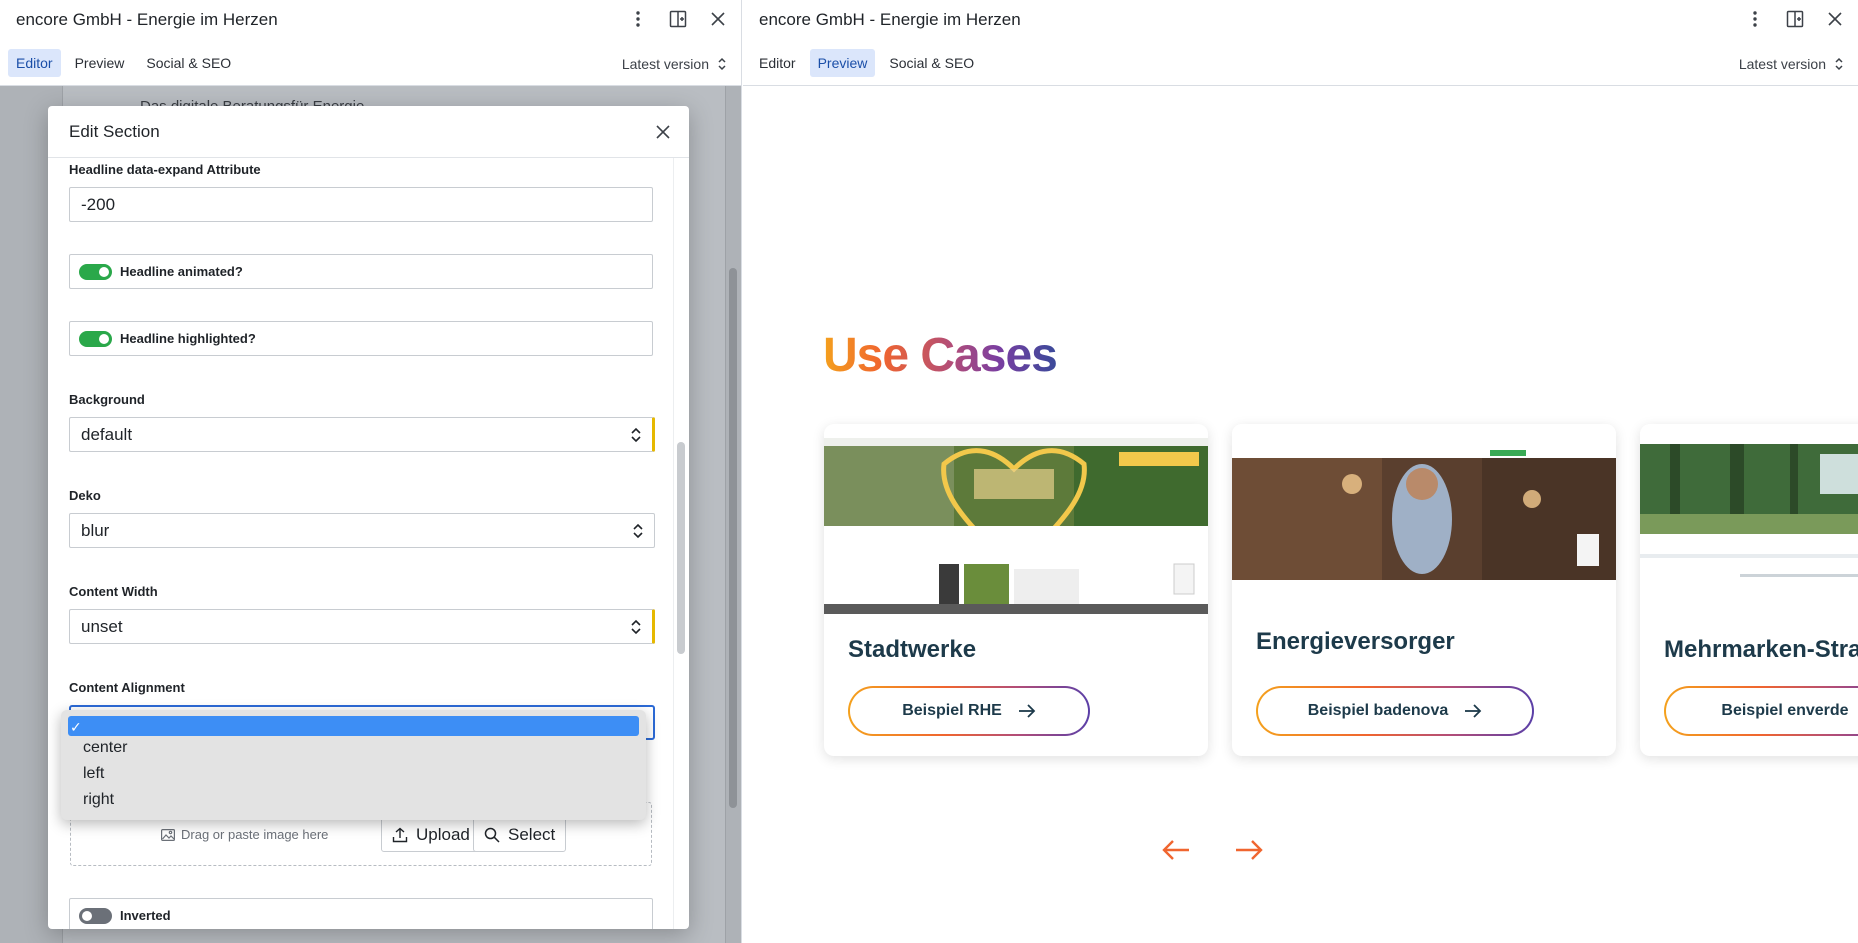 This screenshot has height=943, width=1858. What do you see at coordinates (912, 649) in the screenshot?
I see `card-title: Stadtwerke` at bounding box center [912, 649].